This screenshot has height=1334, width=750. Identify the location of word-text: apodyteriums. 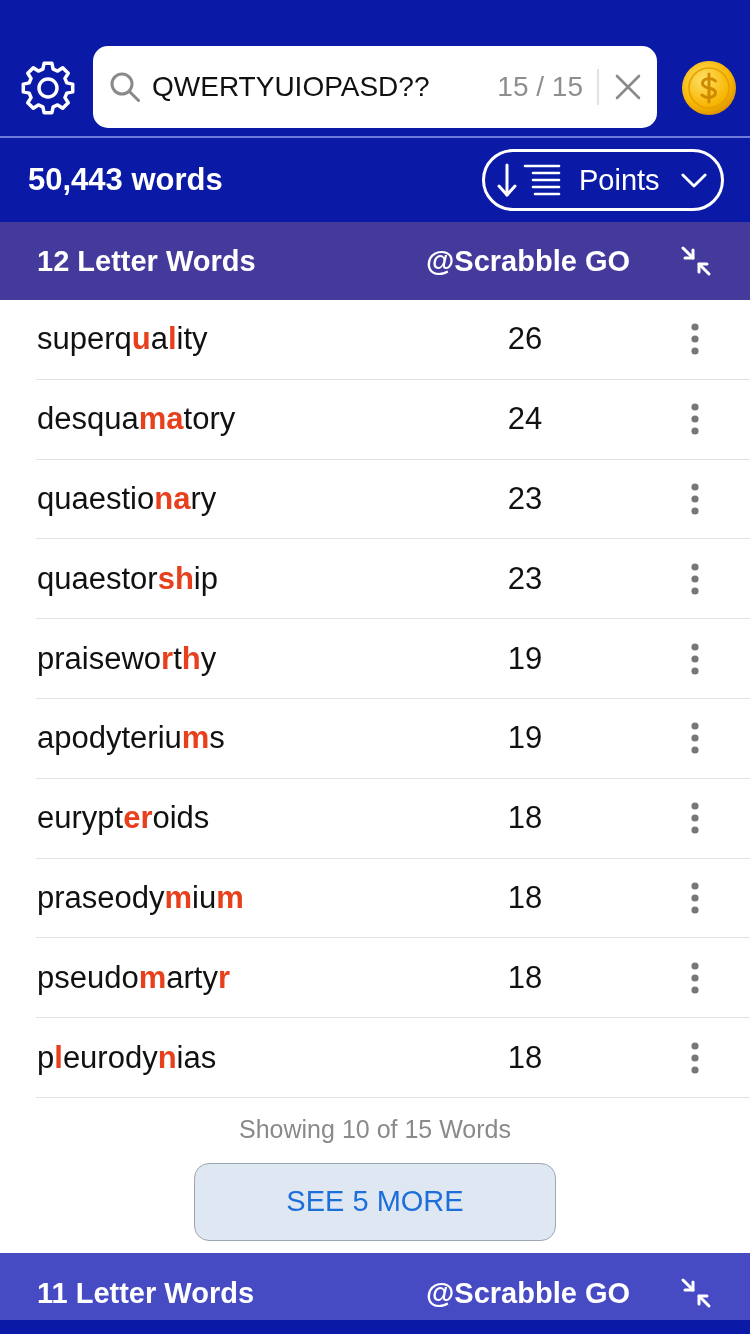
(131, 738).